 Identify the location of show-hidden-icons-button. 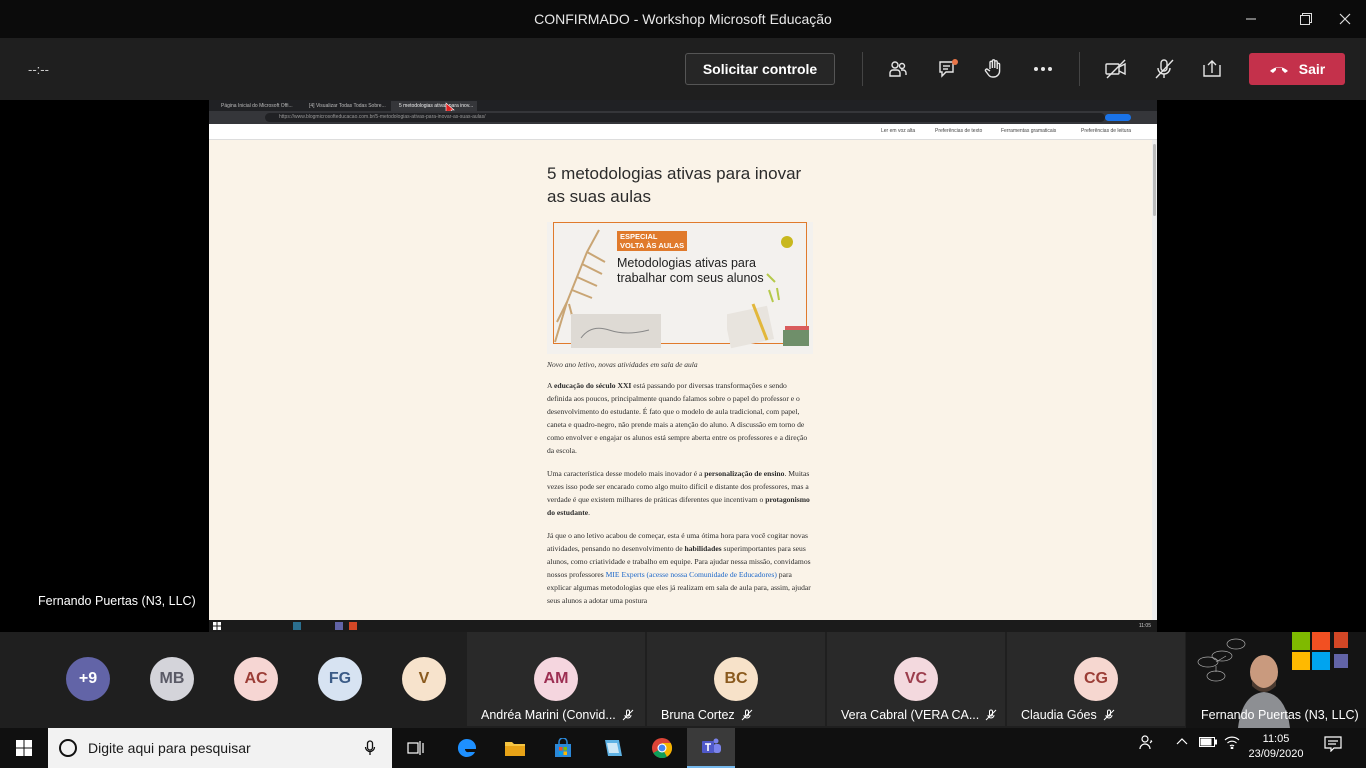
(1182, 742).